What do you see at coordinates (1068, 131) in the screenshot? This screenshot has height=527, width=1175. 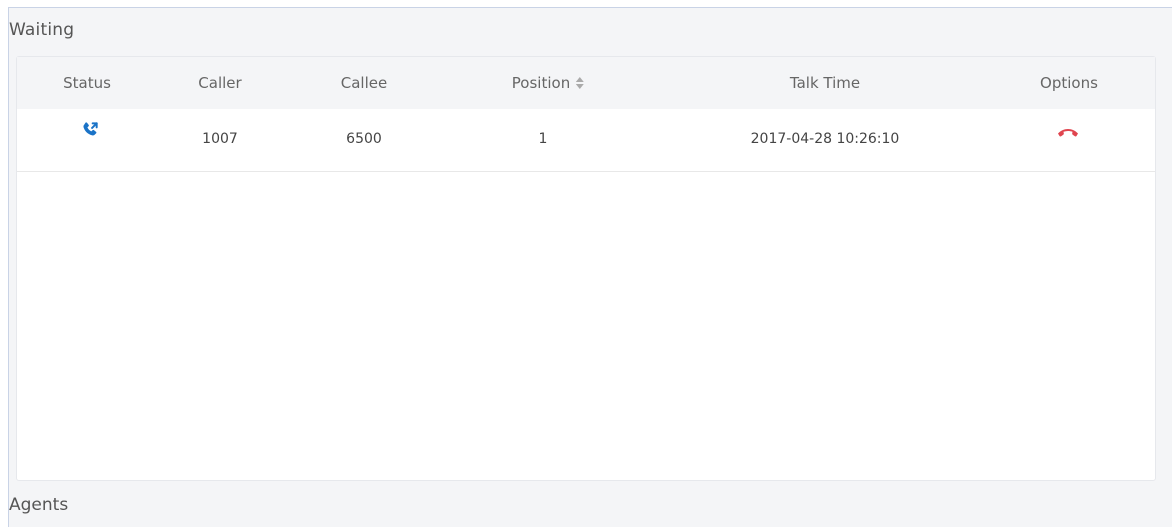 I see `hang-up-icon` at bounding box center [1068, 131].